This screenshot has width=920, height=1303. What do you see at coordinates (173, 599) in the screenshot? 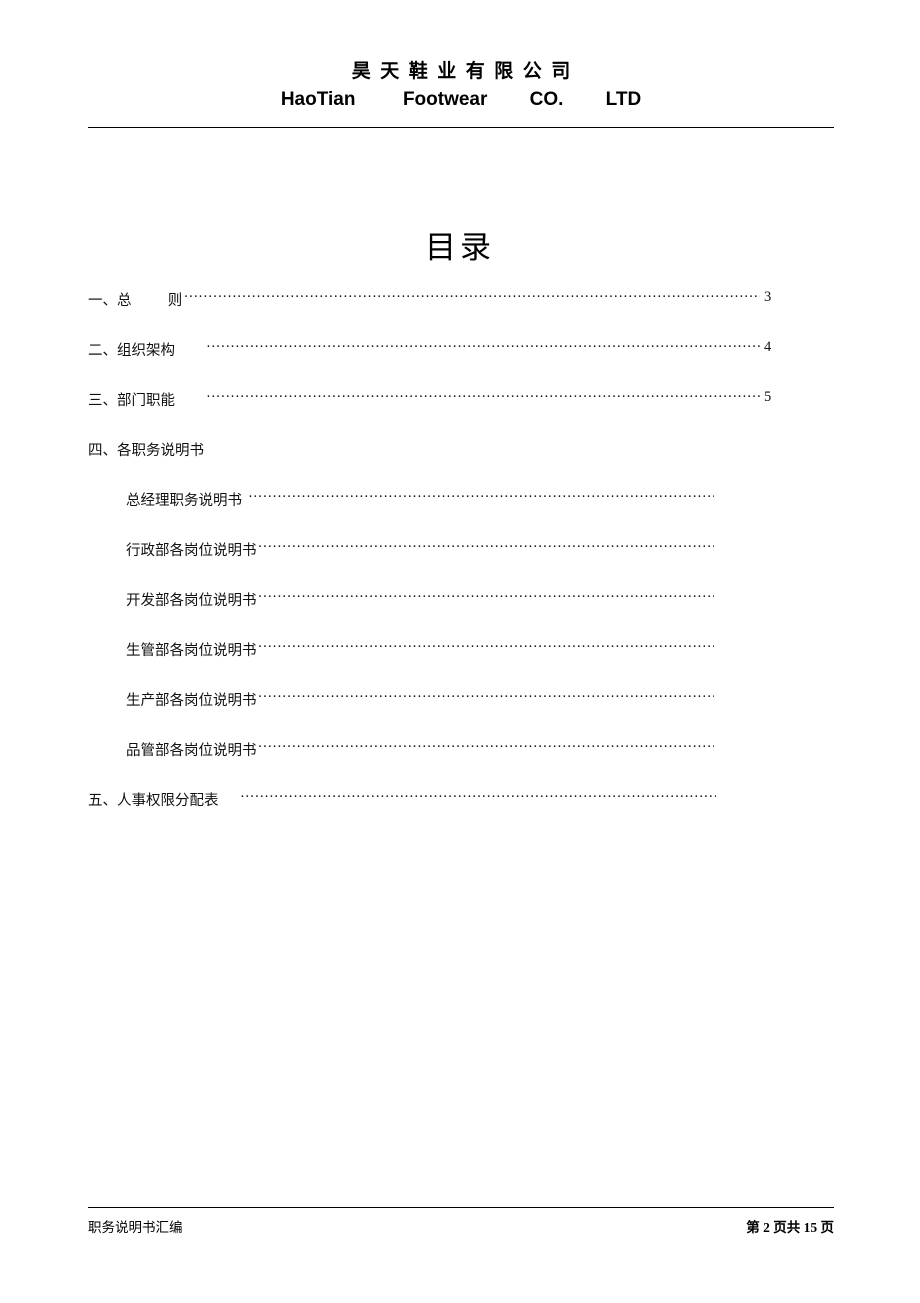
I see `toc-entry-label: 开发部各岗位说明书` at bounding box center [173, 599].